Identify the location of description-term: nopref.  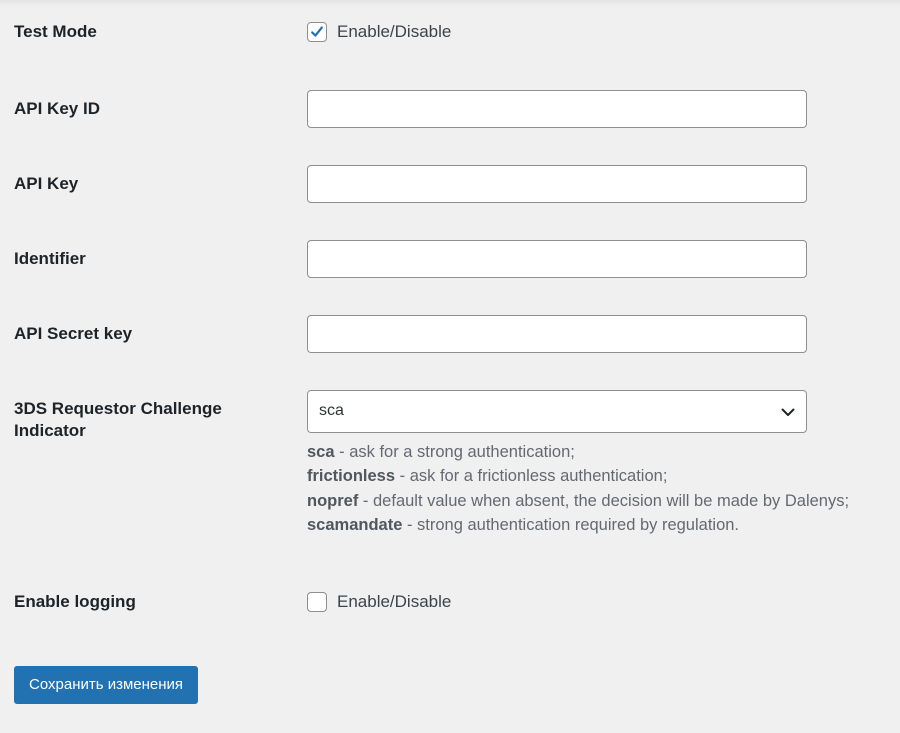
(333, 500).